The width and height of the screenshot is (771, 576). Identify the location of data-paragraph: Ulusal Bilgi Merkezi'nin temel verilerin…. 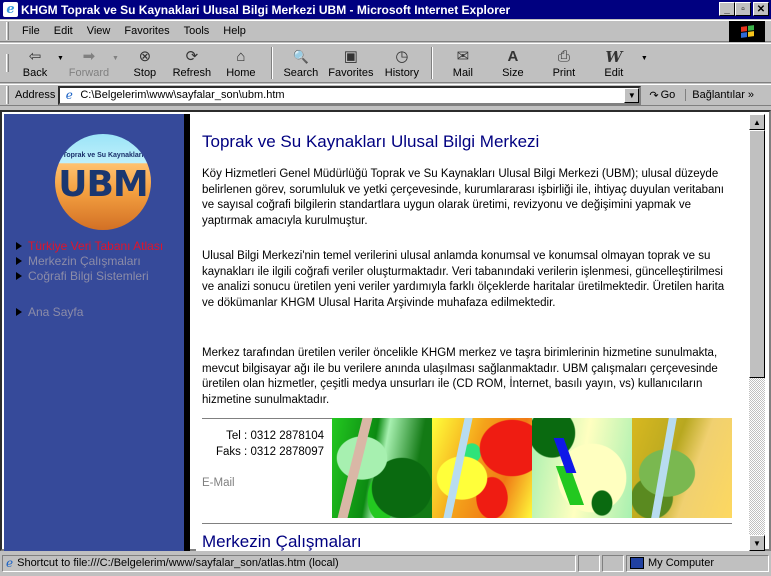
(463, 279).